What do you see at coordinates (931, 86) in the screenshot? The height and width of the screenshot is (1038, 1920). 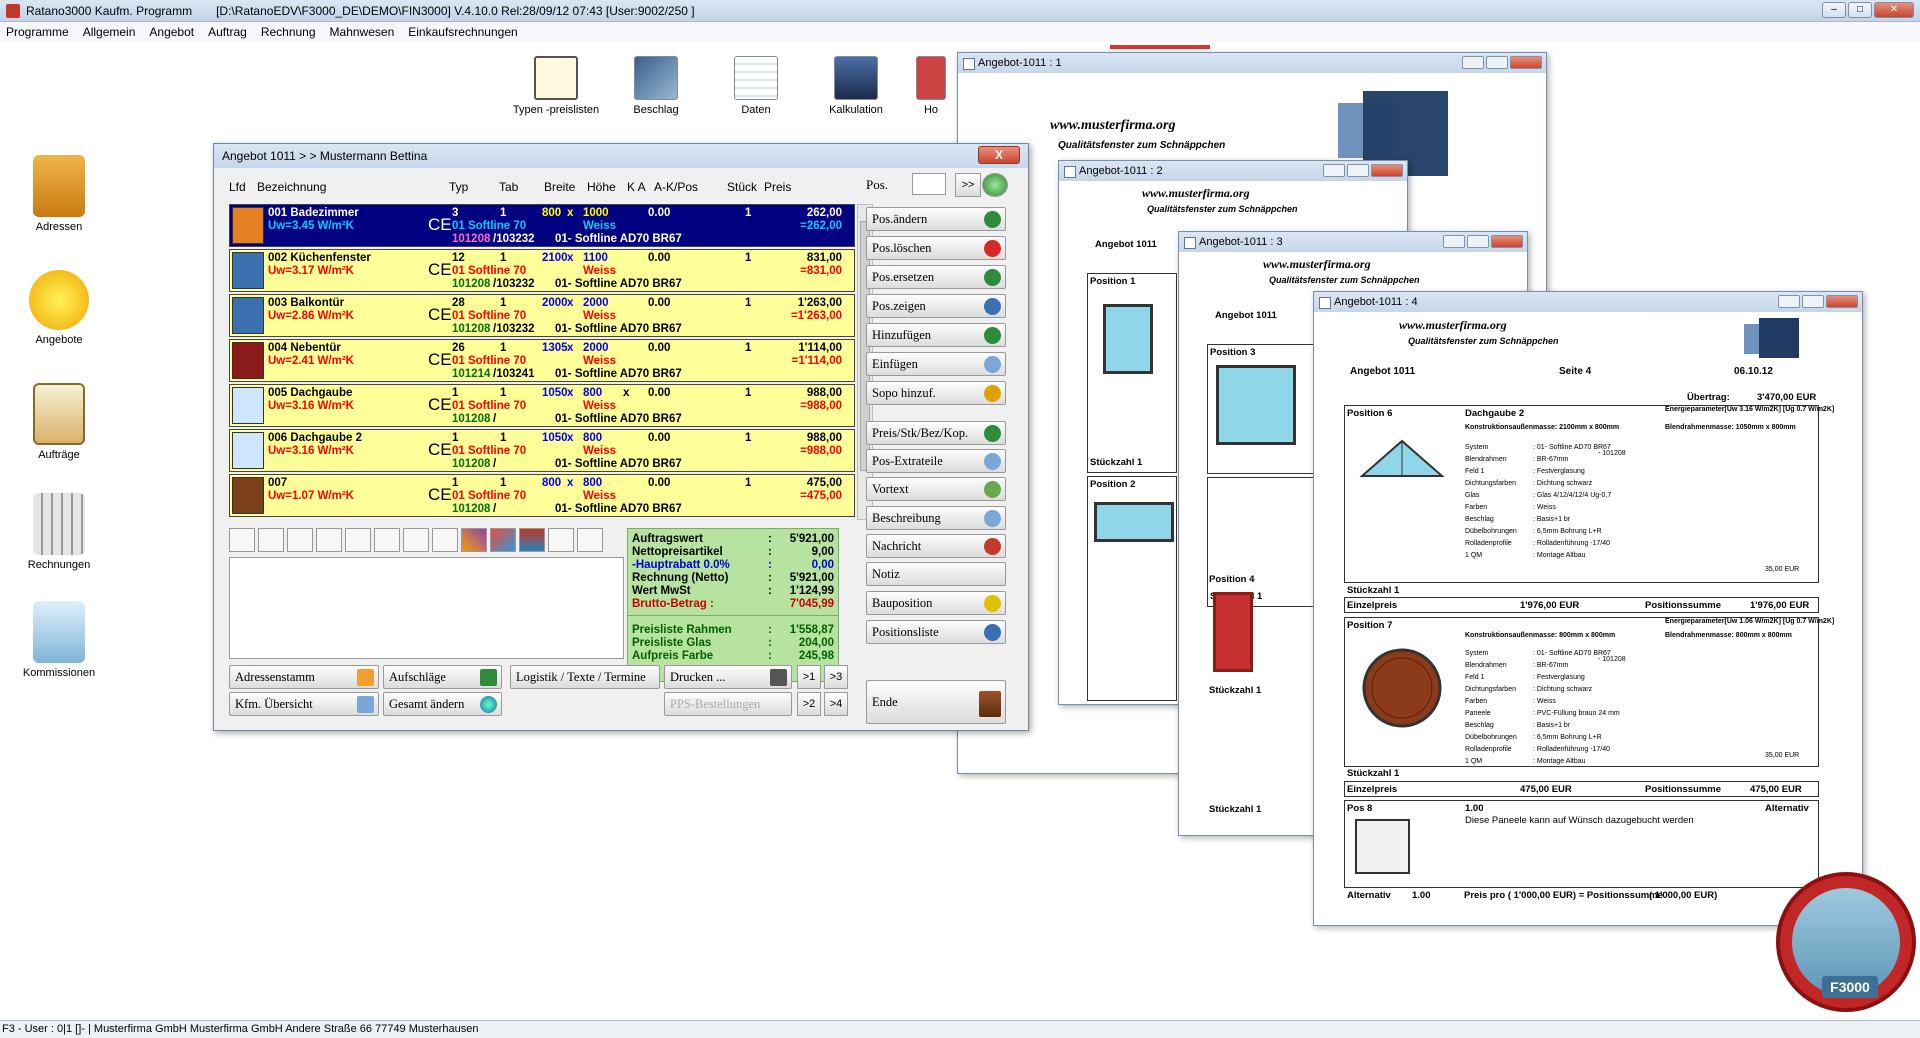 I see `toolbar-home: Ho` at bounding box center [931, 86].